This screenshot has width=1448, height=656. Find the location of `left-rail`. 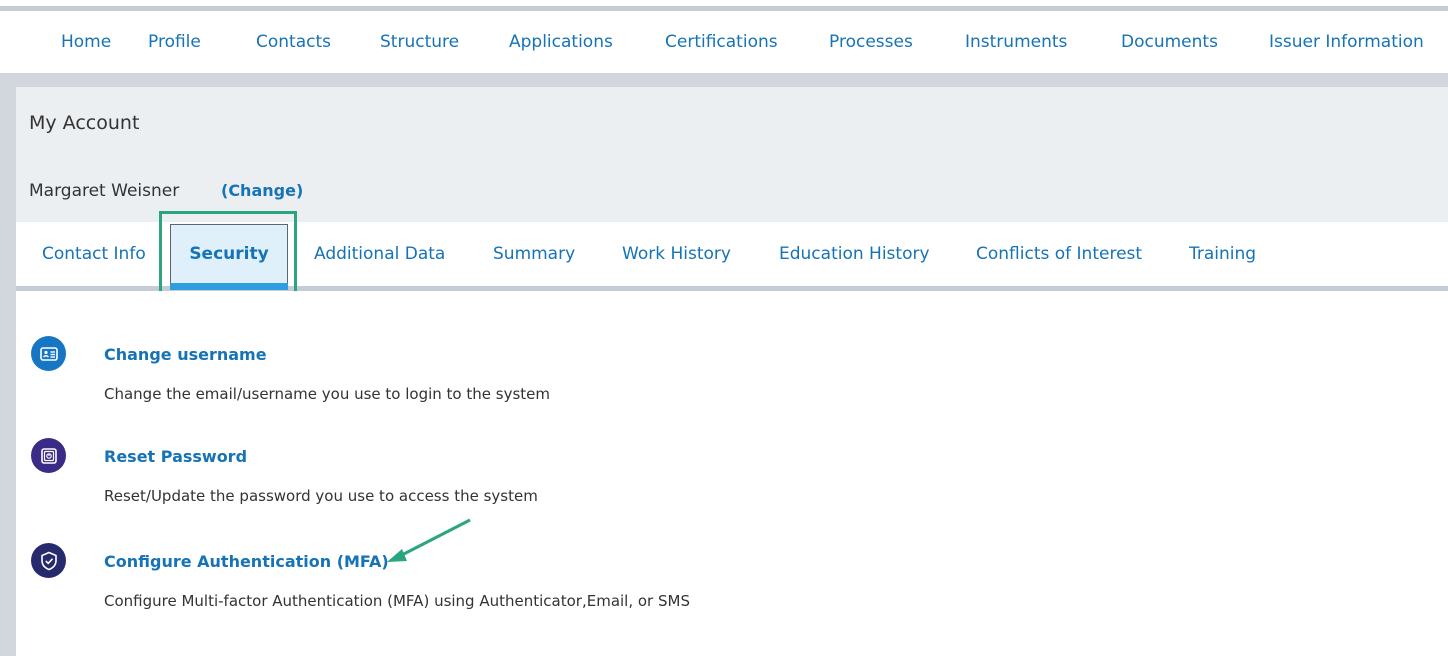

left-rail is located at coordinates (8, 364).